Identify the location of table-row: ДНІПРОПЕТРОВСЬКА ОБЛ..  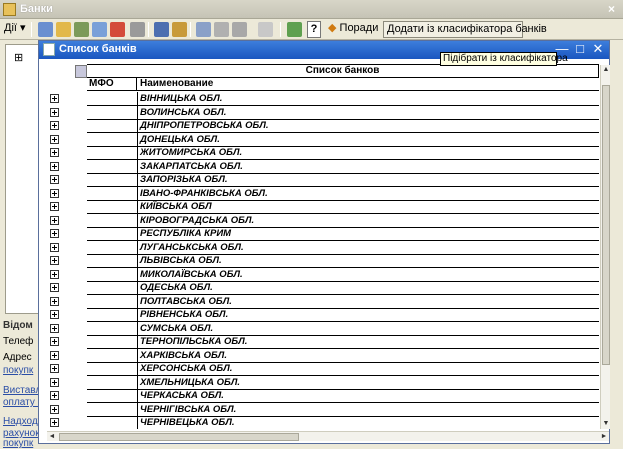
(323, 126).